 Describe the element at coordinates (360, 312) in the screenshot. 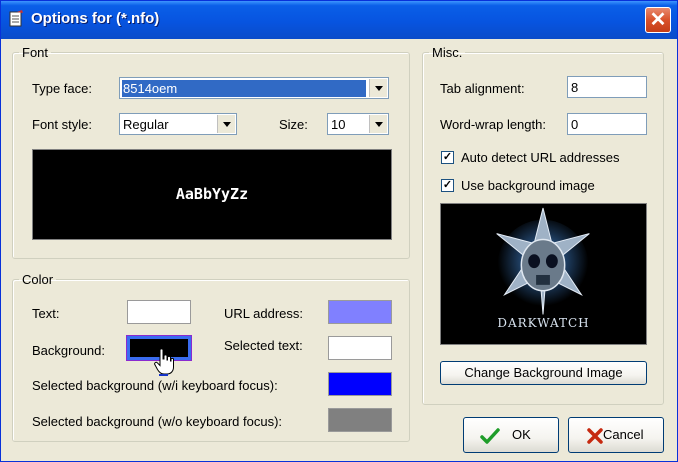

I see `url-color-swatch` at that location.